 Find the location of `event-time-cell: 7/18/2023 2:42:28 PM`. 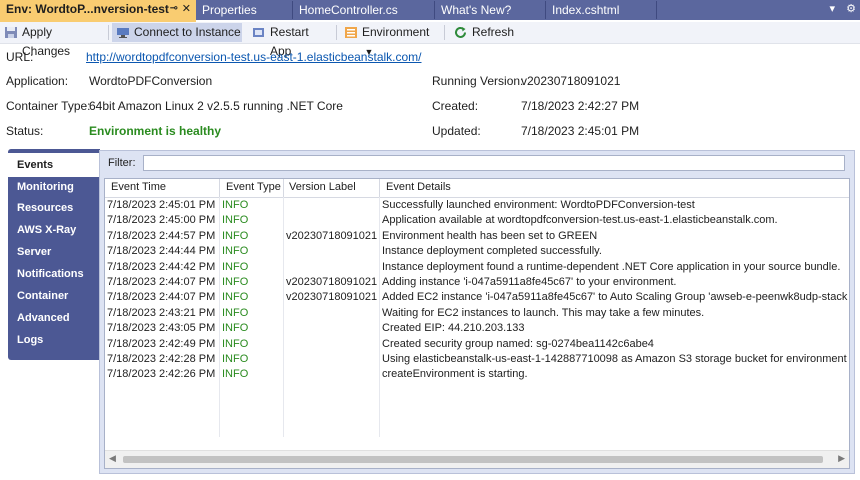

event-time-cell: 7/18/2023 2:42:28 PM is located at coordinates (161, 359).